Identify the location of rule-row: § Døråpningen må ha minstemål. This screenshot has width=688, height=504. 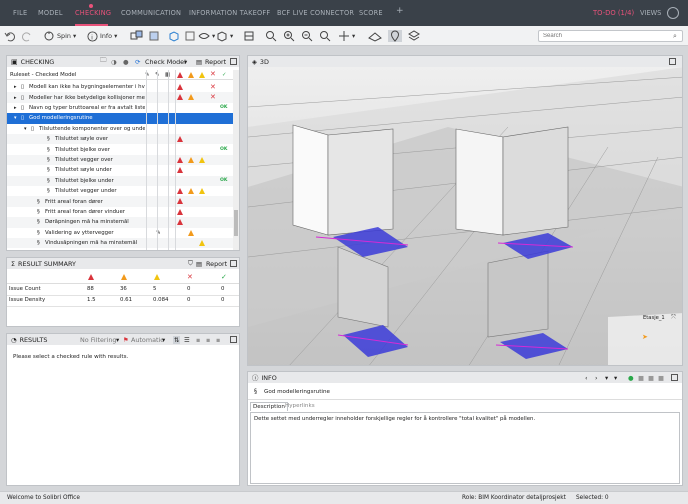
(122, 222).